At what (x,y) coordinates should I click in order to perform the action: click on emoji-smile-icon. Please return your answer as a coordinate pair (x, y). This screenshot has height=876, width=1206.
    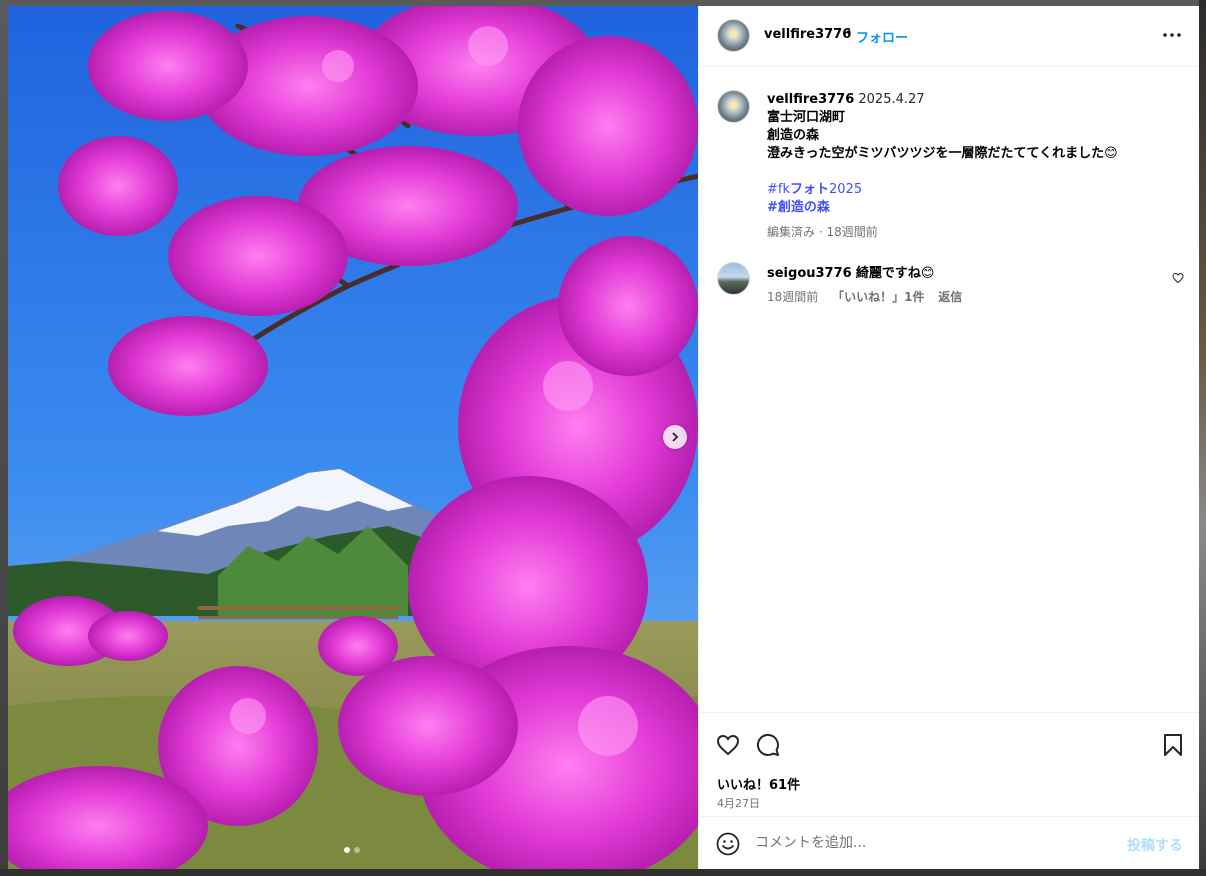
    Looking at the image, I should click on (728, 844).